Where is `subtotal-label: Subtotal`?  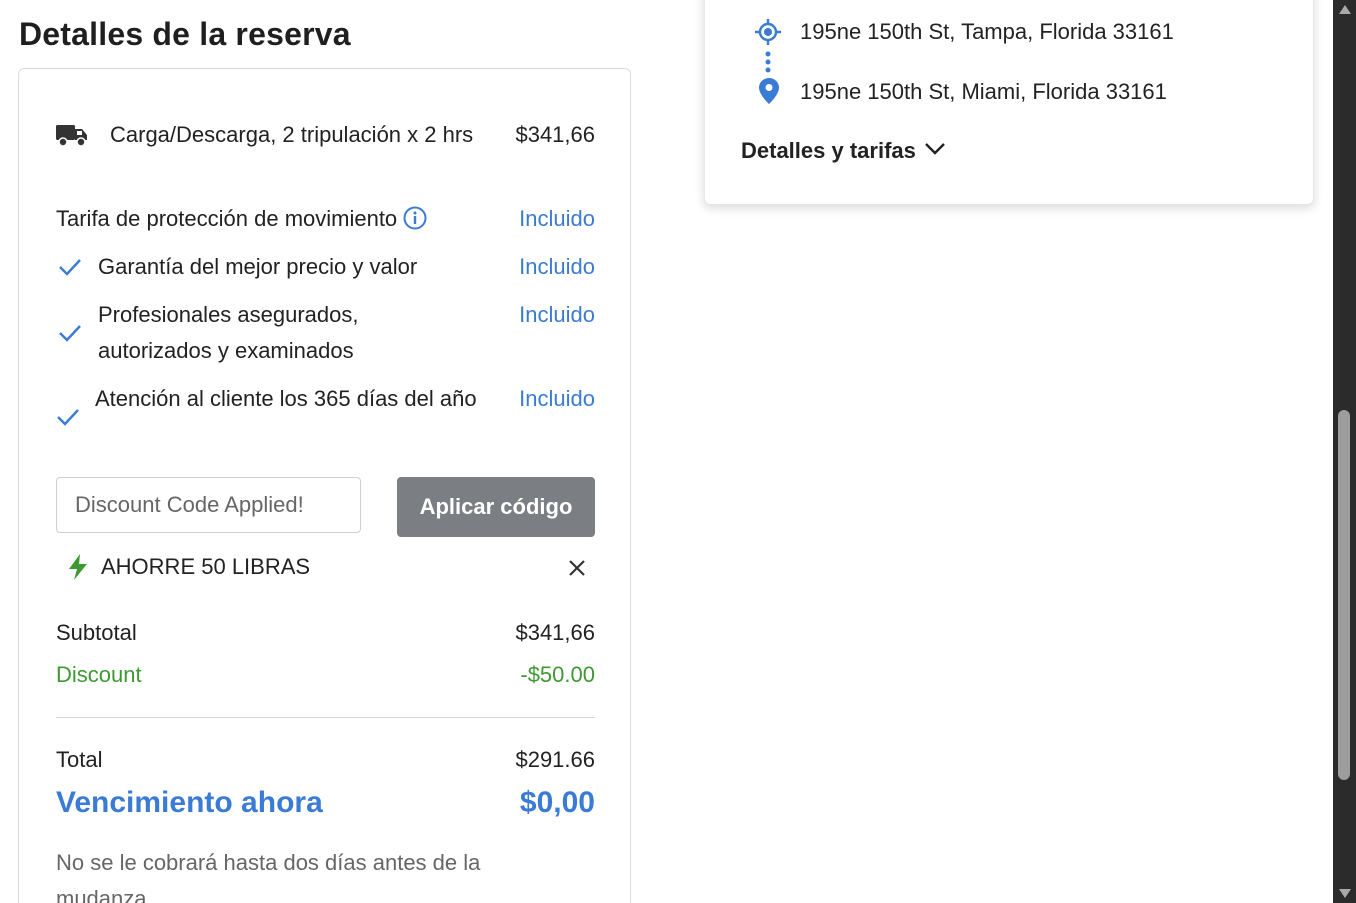 subtotal-label: Subtotal is located at coordinates (96, 632).